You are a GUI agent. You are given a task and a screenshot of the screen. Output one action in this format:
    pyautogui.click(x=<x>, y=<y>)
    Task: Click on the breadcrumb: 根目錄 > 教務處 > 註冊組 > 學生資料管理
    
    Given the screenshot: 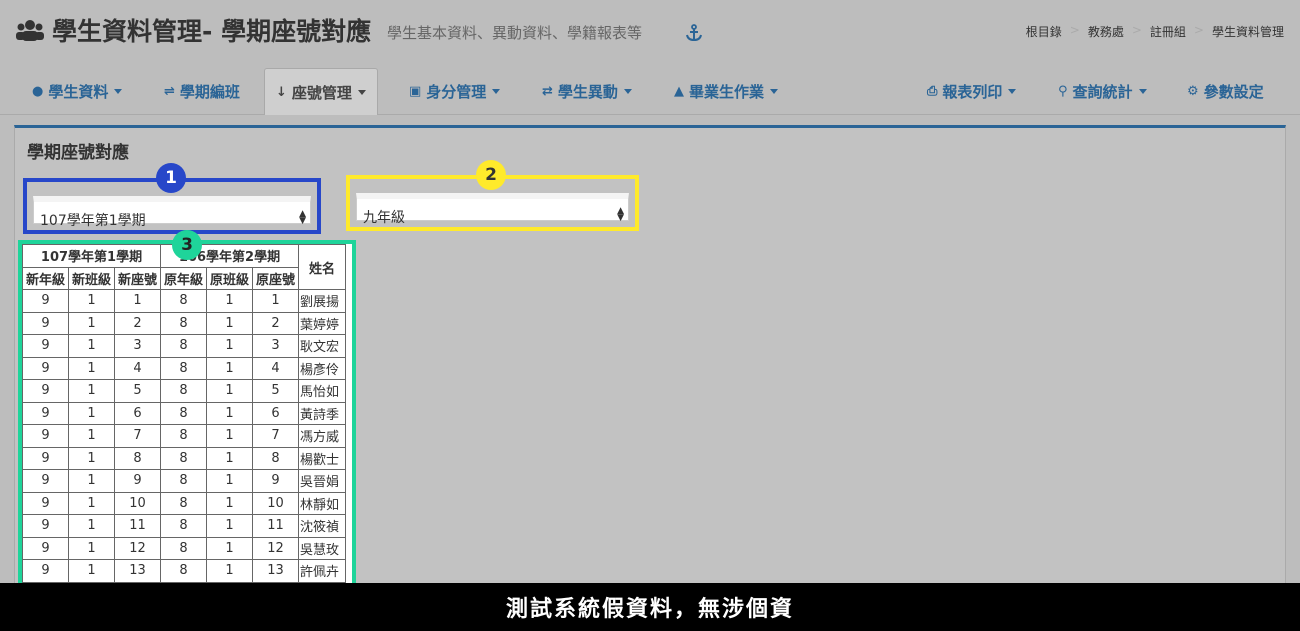 What is the action you would take?
    pyautogui.click(x=1155, y=31)
    